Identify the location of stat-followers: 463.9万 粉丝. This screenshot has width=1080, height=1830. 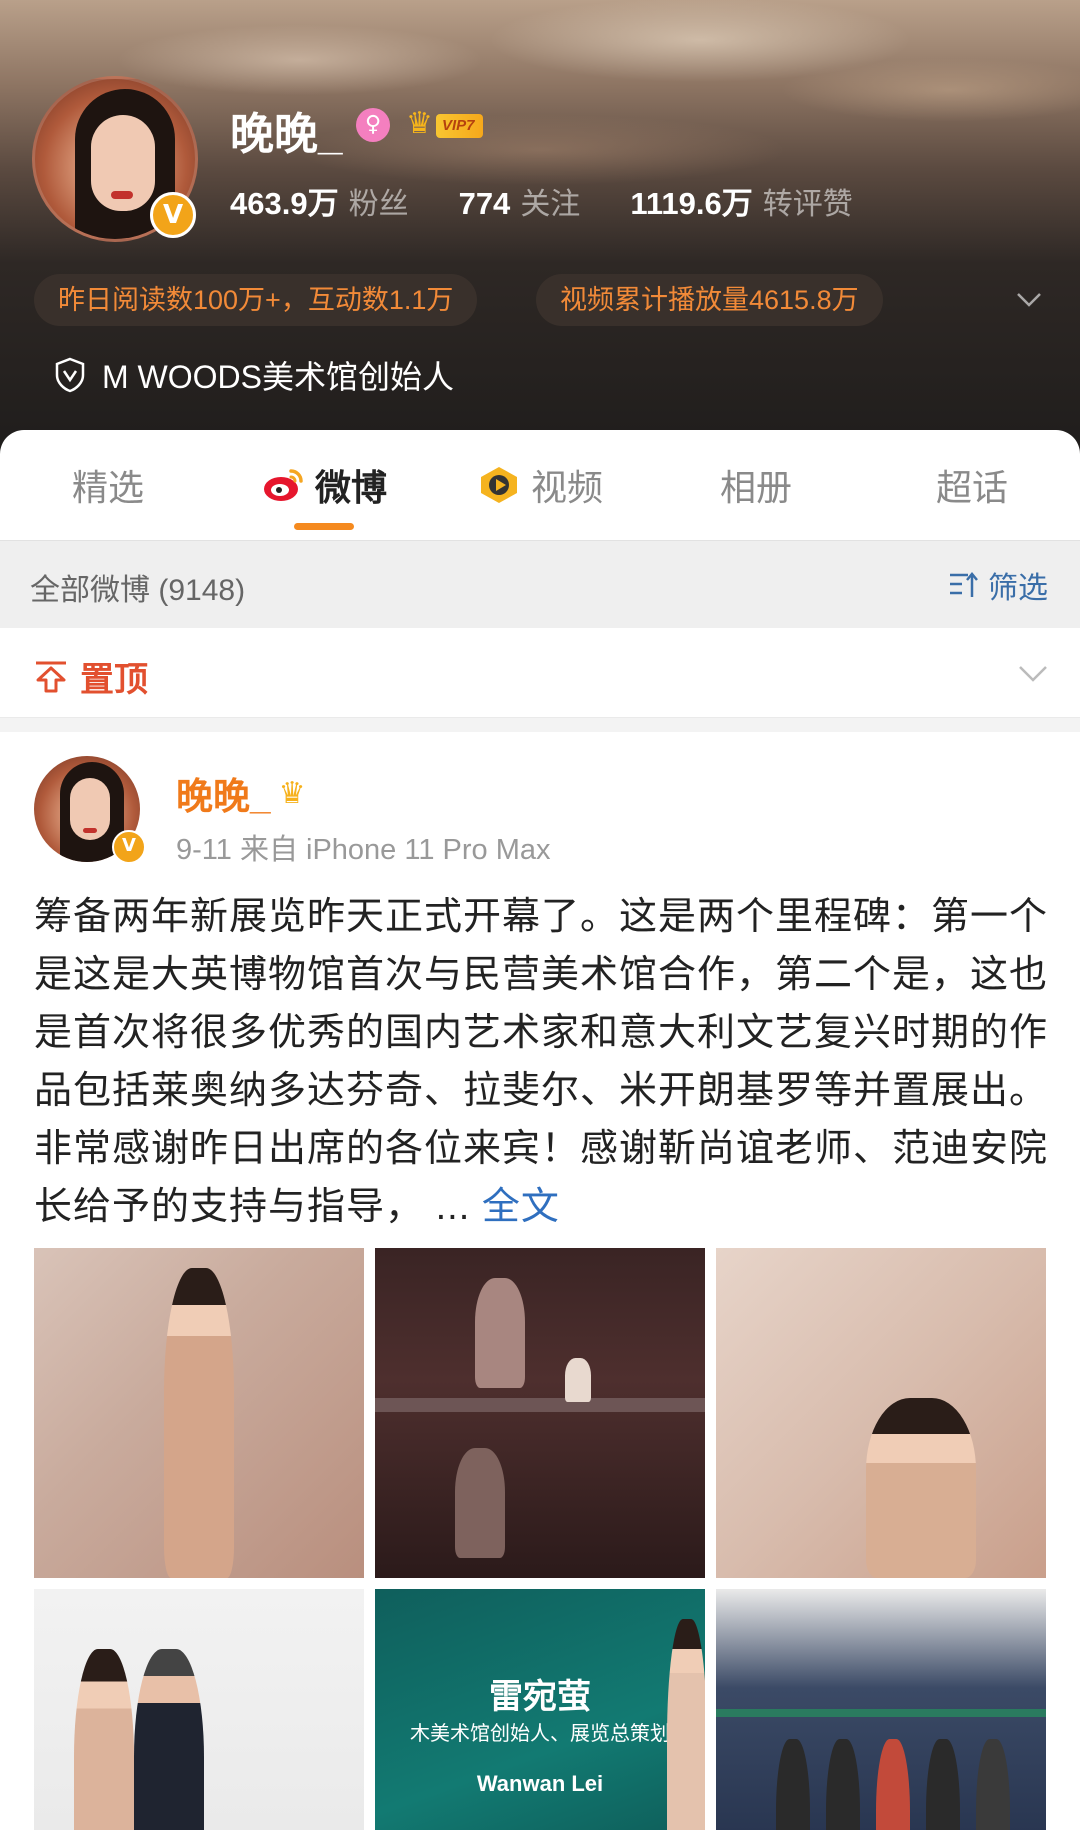
(319, 200).